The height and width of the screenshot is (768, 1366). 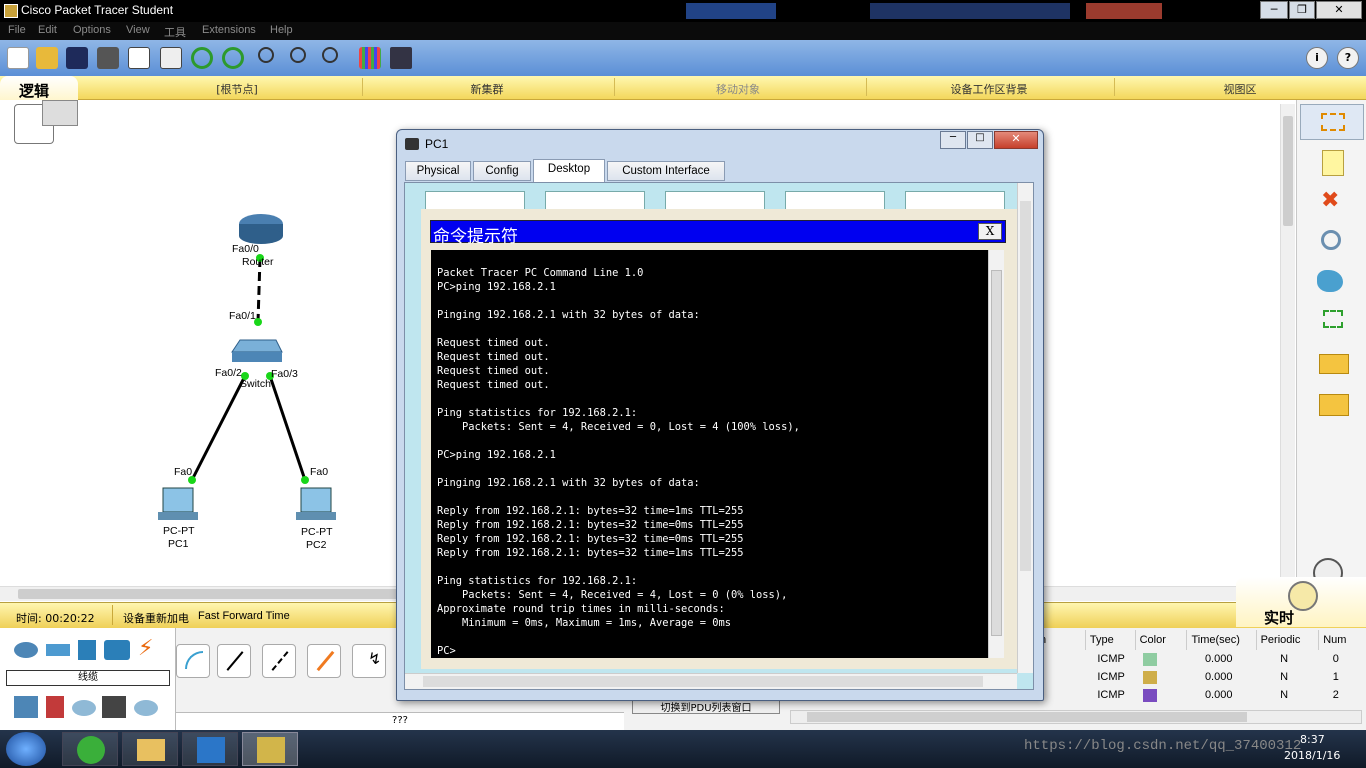 What do you see at coordinates (114, 707) in the screenshot?
I see `custom-devices-icon` at bounding box center [114, 707].